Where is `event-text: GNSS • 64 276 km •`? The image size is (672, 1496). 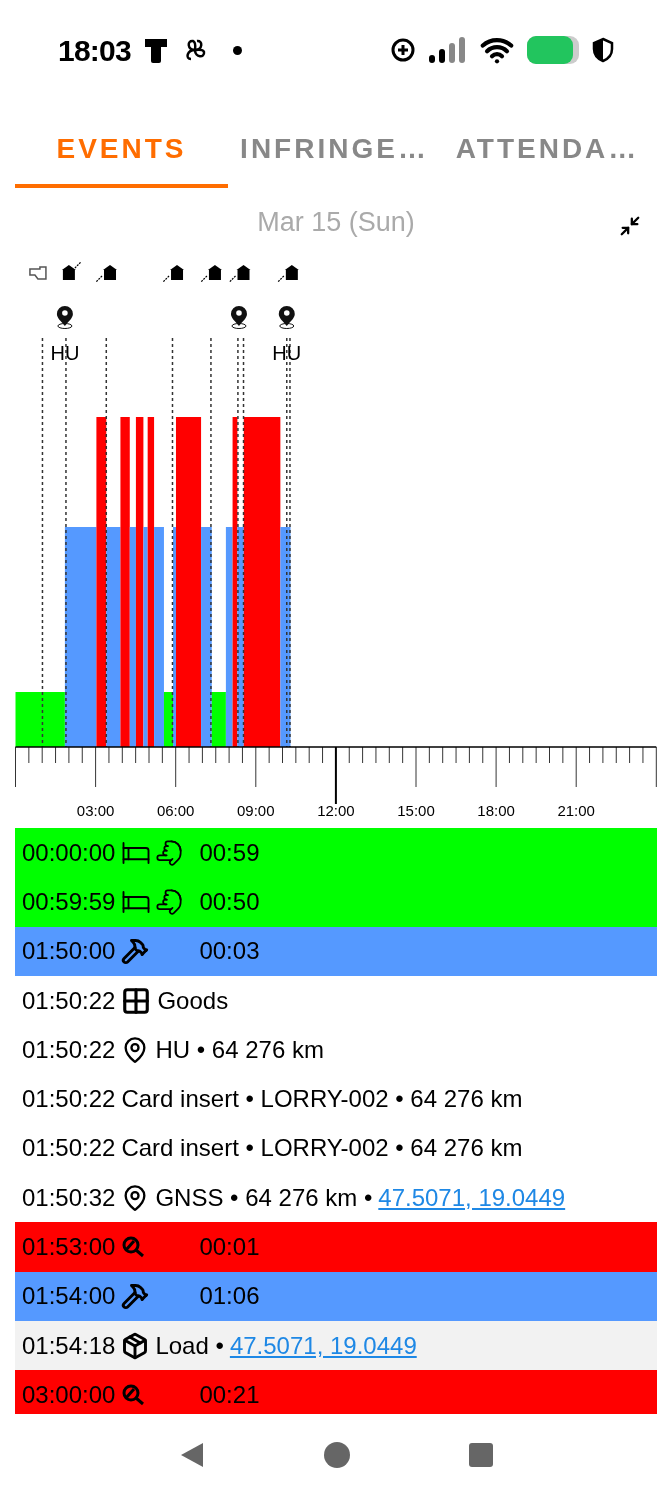
event-text: GNSS • 64 276 km • is located at coordinates (264, 1197).